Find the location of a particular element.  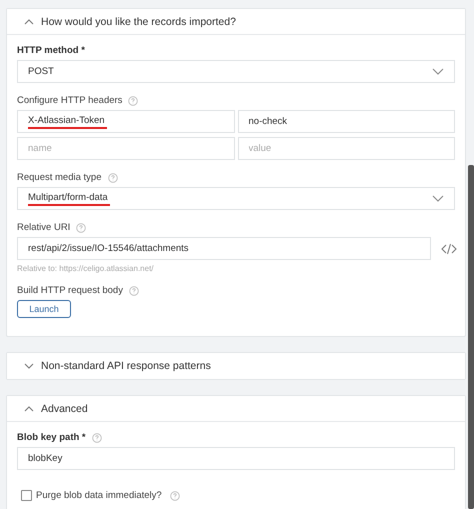

field-label: Blob key path * is located at coordinates (51, 437).